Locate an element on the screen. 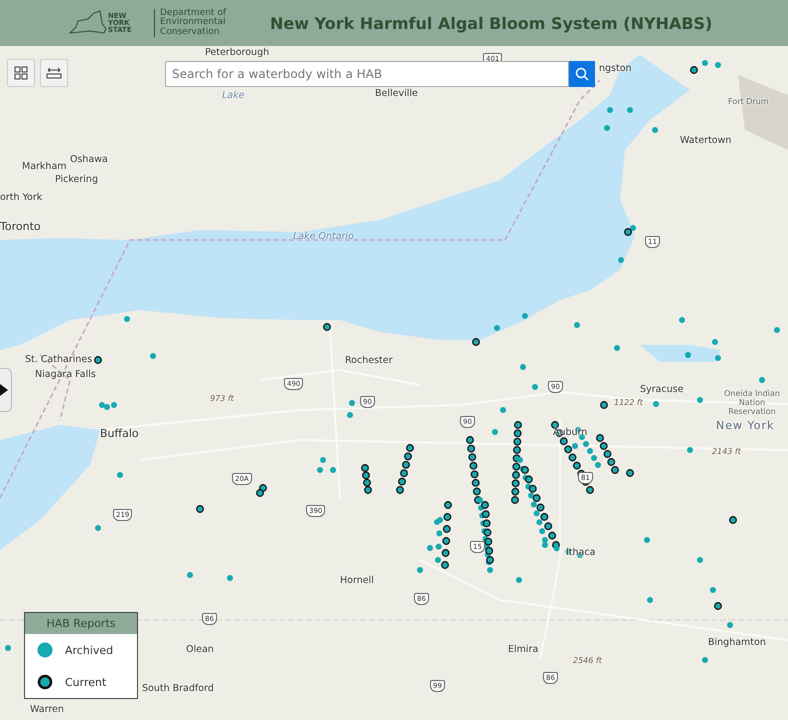  map-label: St. Catharines is located at coordinates (58, 360).